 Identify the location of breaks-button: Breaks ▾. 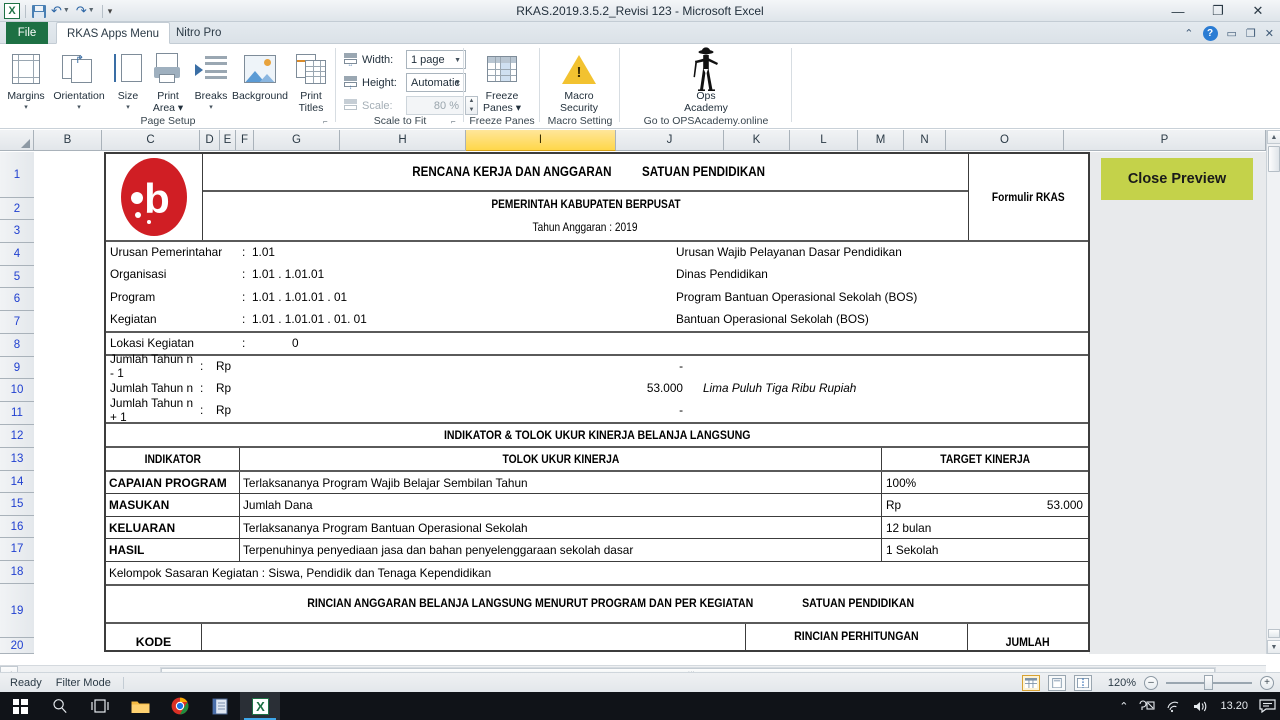
(211, 79).